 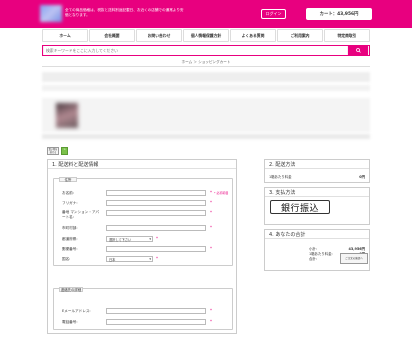 I want to click on address-head: 住所, so click(x=68, y=179).